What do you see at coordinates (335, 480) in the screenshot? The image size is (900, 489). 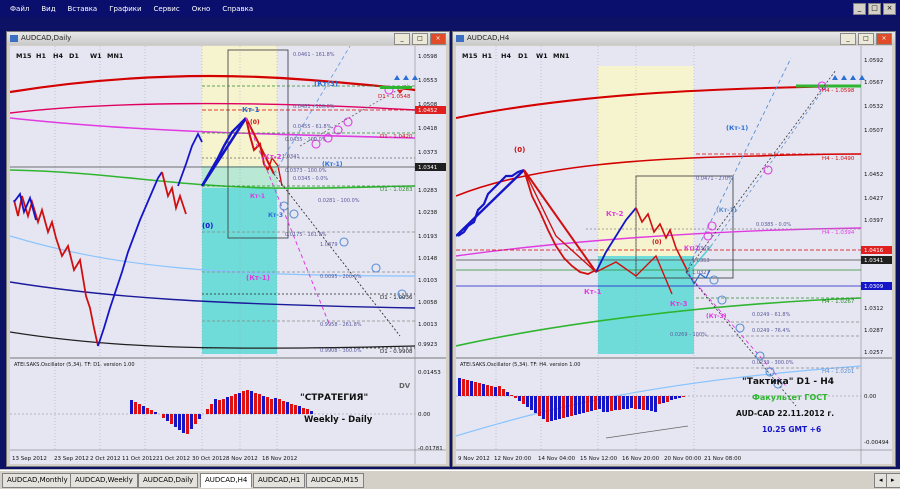 I see `tab-m15: AUDCAD,M15` at bounding box center [335, 480].